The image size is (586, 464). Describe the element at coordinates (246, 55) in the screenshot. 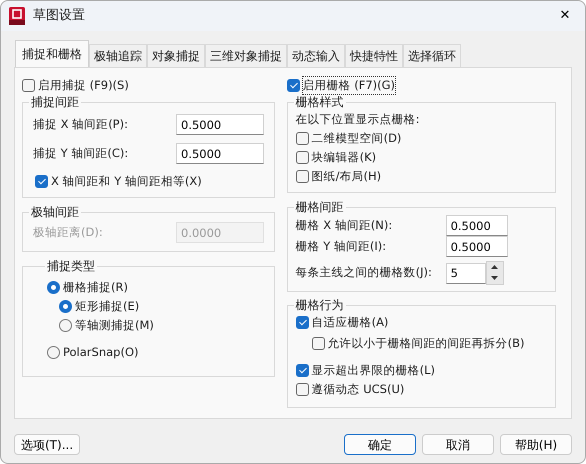

I see `tab: 三维对象捕捉` at that location.